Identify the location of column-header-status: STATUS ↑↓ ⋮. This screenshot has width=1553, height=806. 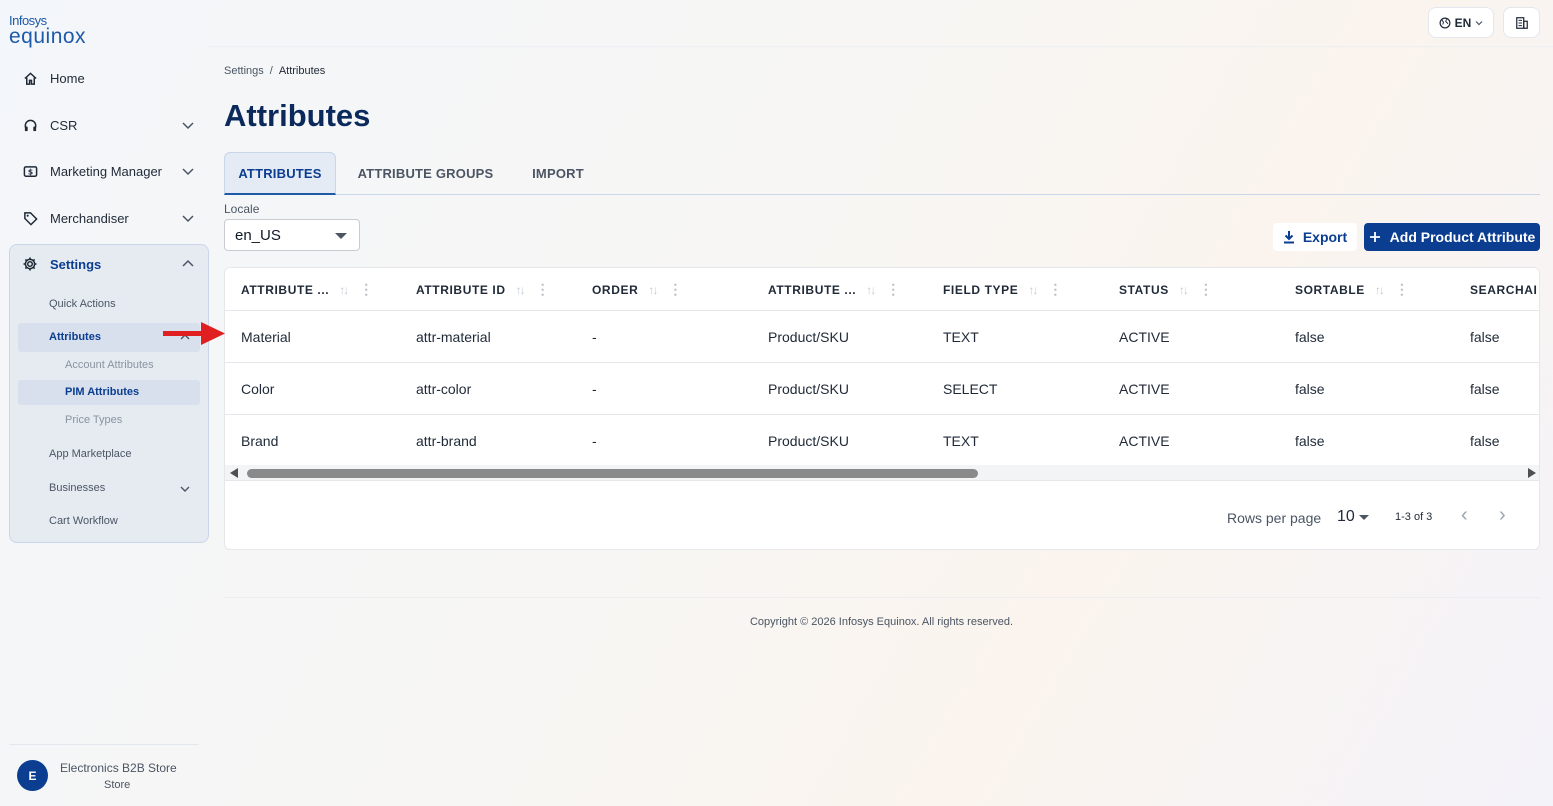
(1166, 289).